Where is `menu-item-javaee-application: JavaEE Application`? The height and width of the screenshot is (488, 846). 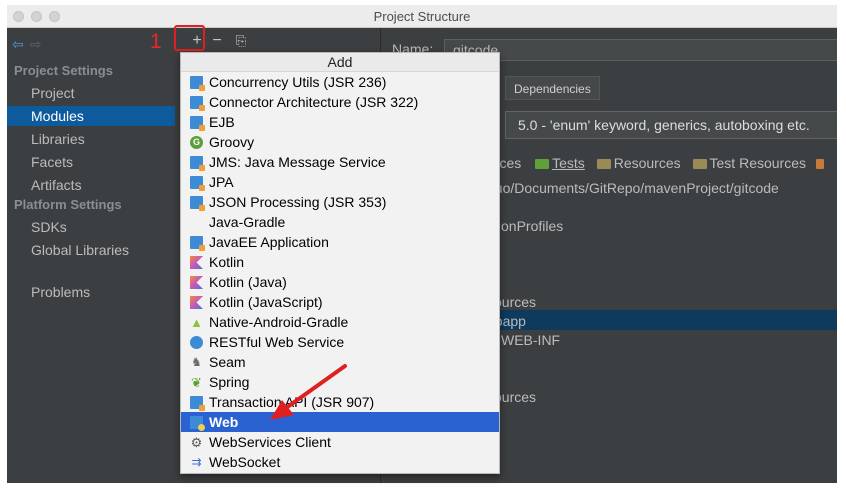 menu-item-javaee-application: JavaEE Application is located at coordinates (340, 242).